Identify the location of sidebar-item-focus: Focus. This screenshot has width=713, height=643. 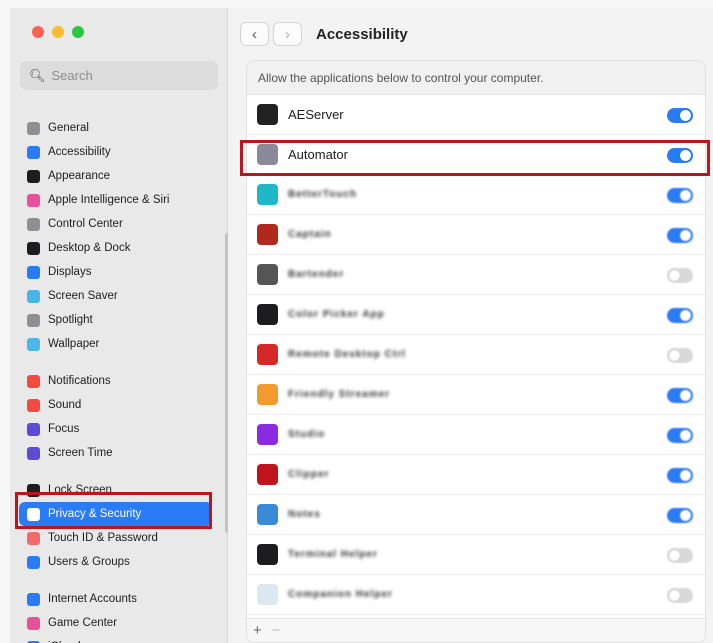
(119, 429).